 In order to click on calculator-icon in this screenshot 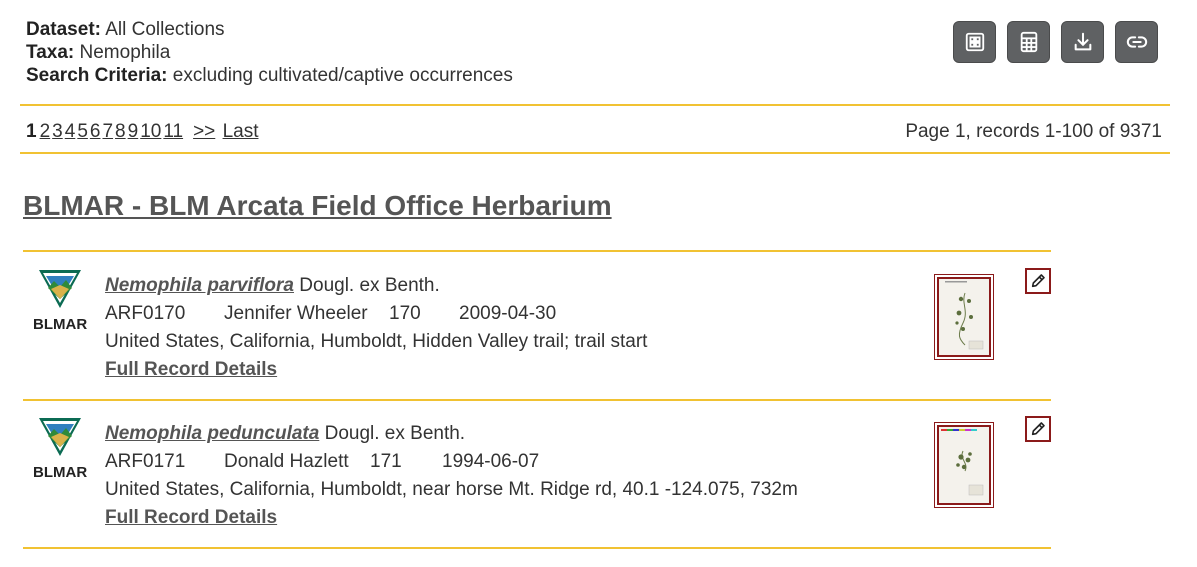, I will do `click(1028, 42)`.